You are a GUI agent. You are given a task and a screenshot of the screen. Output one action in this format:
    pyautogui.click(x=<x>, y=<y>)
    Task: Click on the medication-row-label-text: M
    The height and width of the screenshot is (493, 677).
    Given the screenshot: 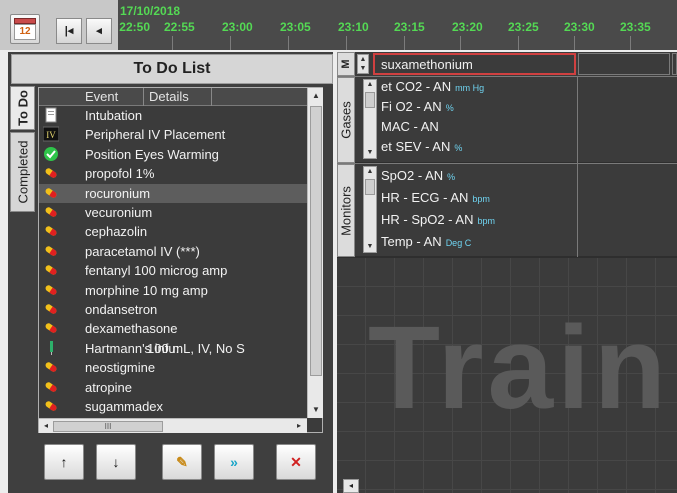 What is the action you would take?
    pyautogui.click(x=346, y=64)
    